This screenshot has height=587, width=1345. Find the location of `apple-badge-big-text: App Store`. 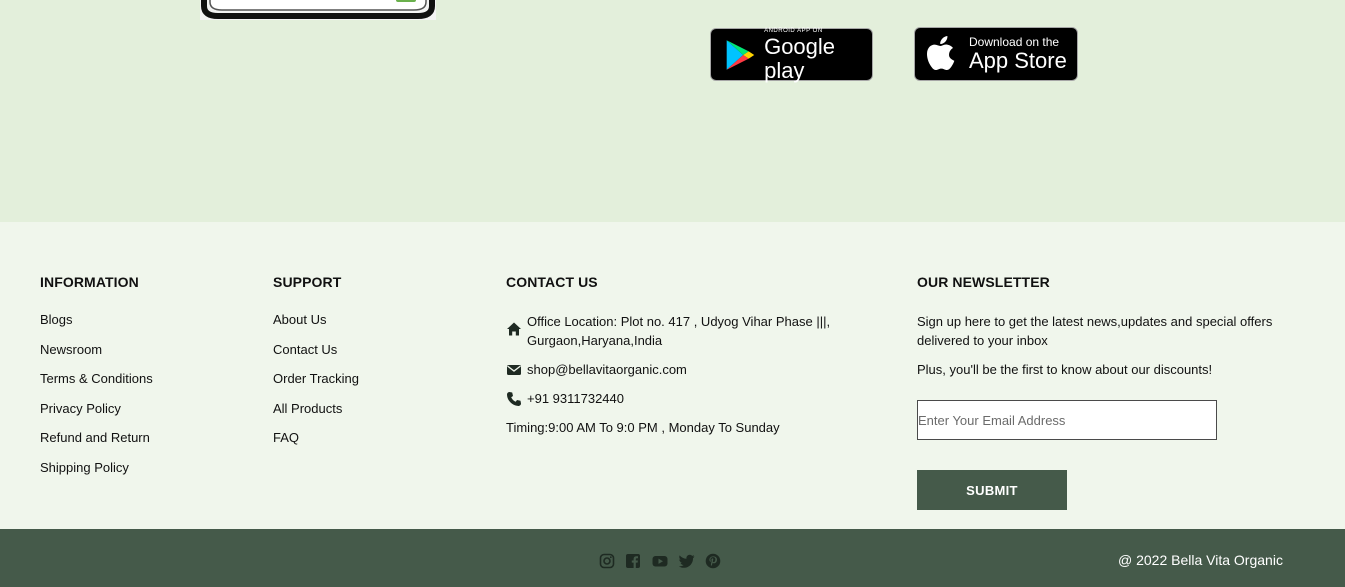

apple-badge-big-text: App Store is located at coordinates (1018, 60).